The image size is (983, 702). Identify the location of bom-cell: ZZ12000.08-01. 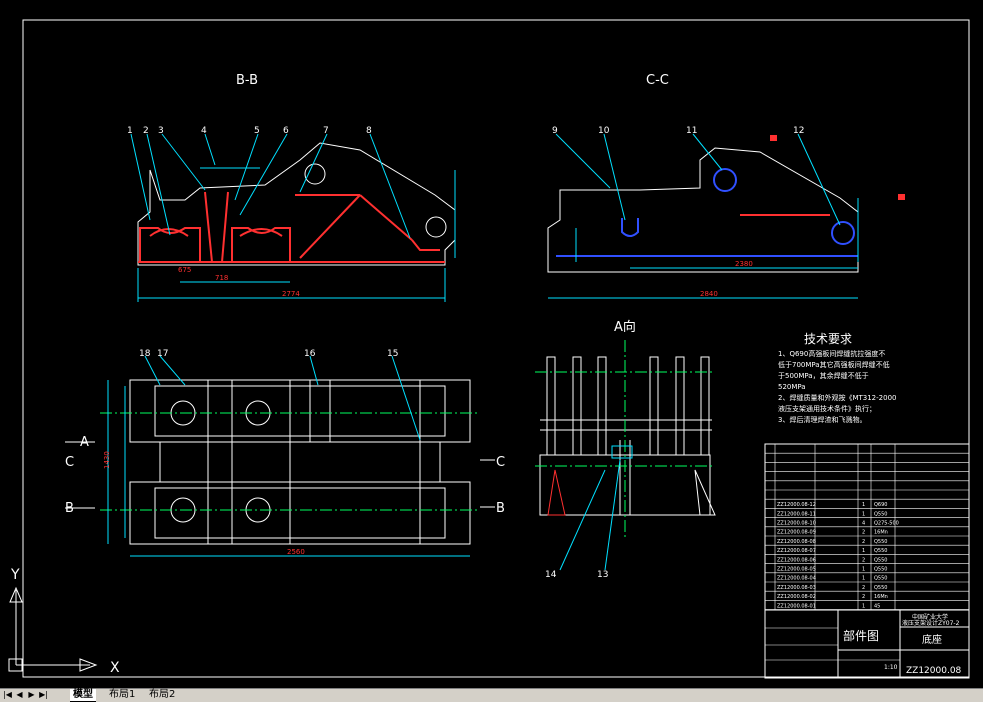
(796, 606).